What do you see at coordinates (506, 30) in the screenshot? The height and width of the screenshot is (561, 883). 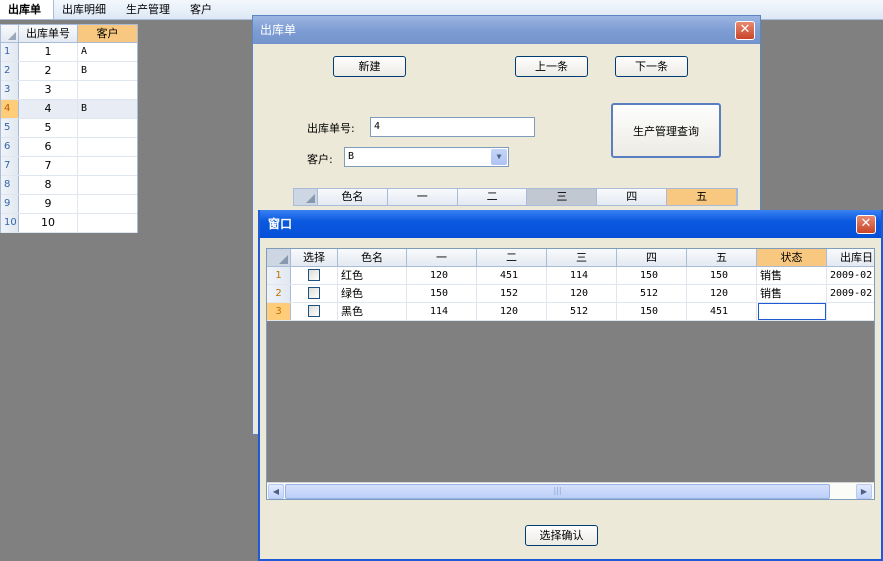 I see `window-titlebar: 出库单 ✕` at bounding box center [506, 30].